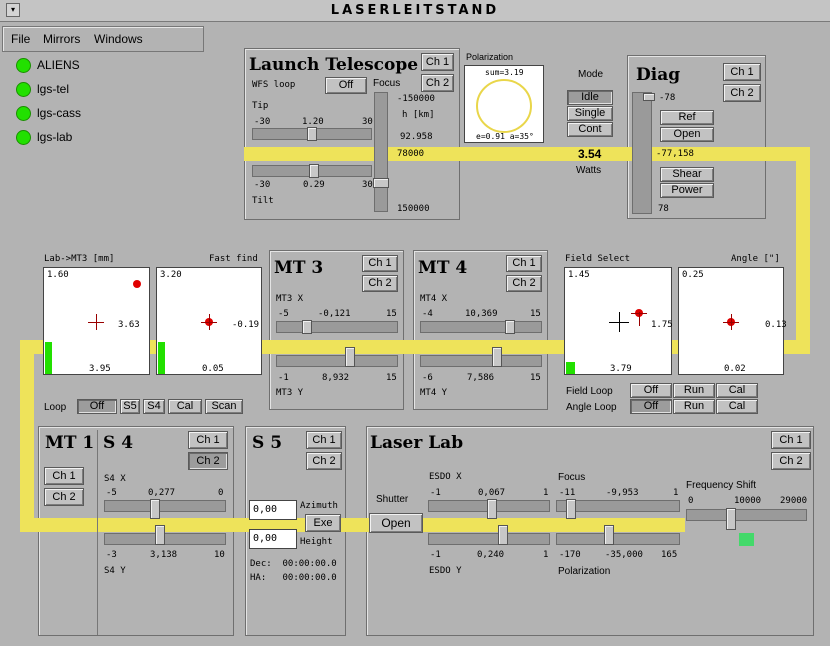 The width and height of the screenshot is (830, 646). What do you see at coordinates (687, 174) in the screenshot?
I see `diag-shear-button: Shear` at bounding box center [687, 174].